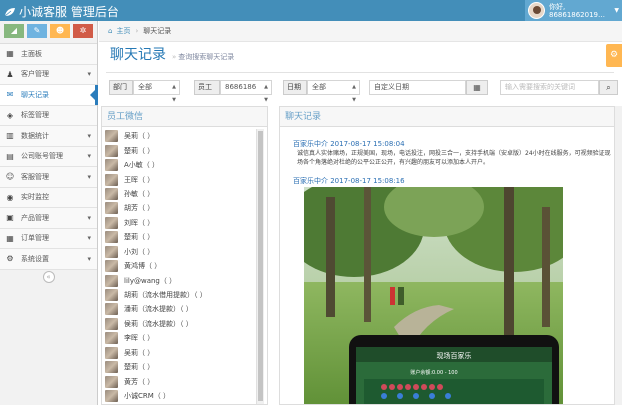 This screenshot has height=405, width=622. What do you see at coordinates (241, 87) in the screenshot?
I see `employee-value: 8686186` at bounding box center [241, 87].